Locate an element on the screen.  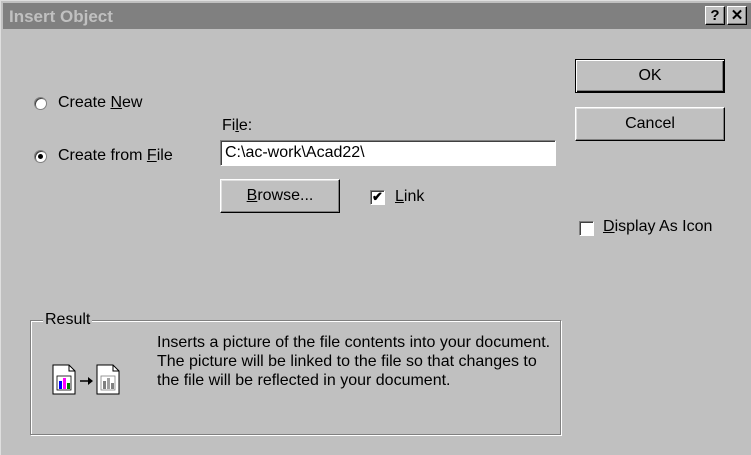
close-icon: ✕ is located at coordinates (737, 15).